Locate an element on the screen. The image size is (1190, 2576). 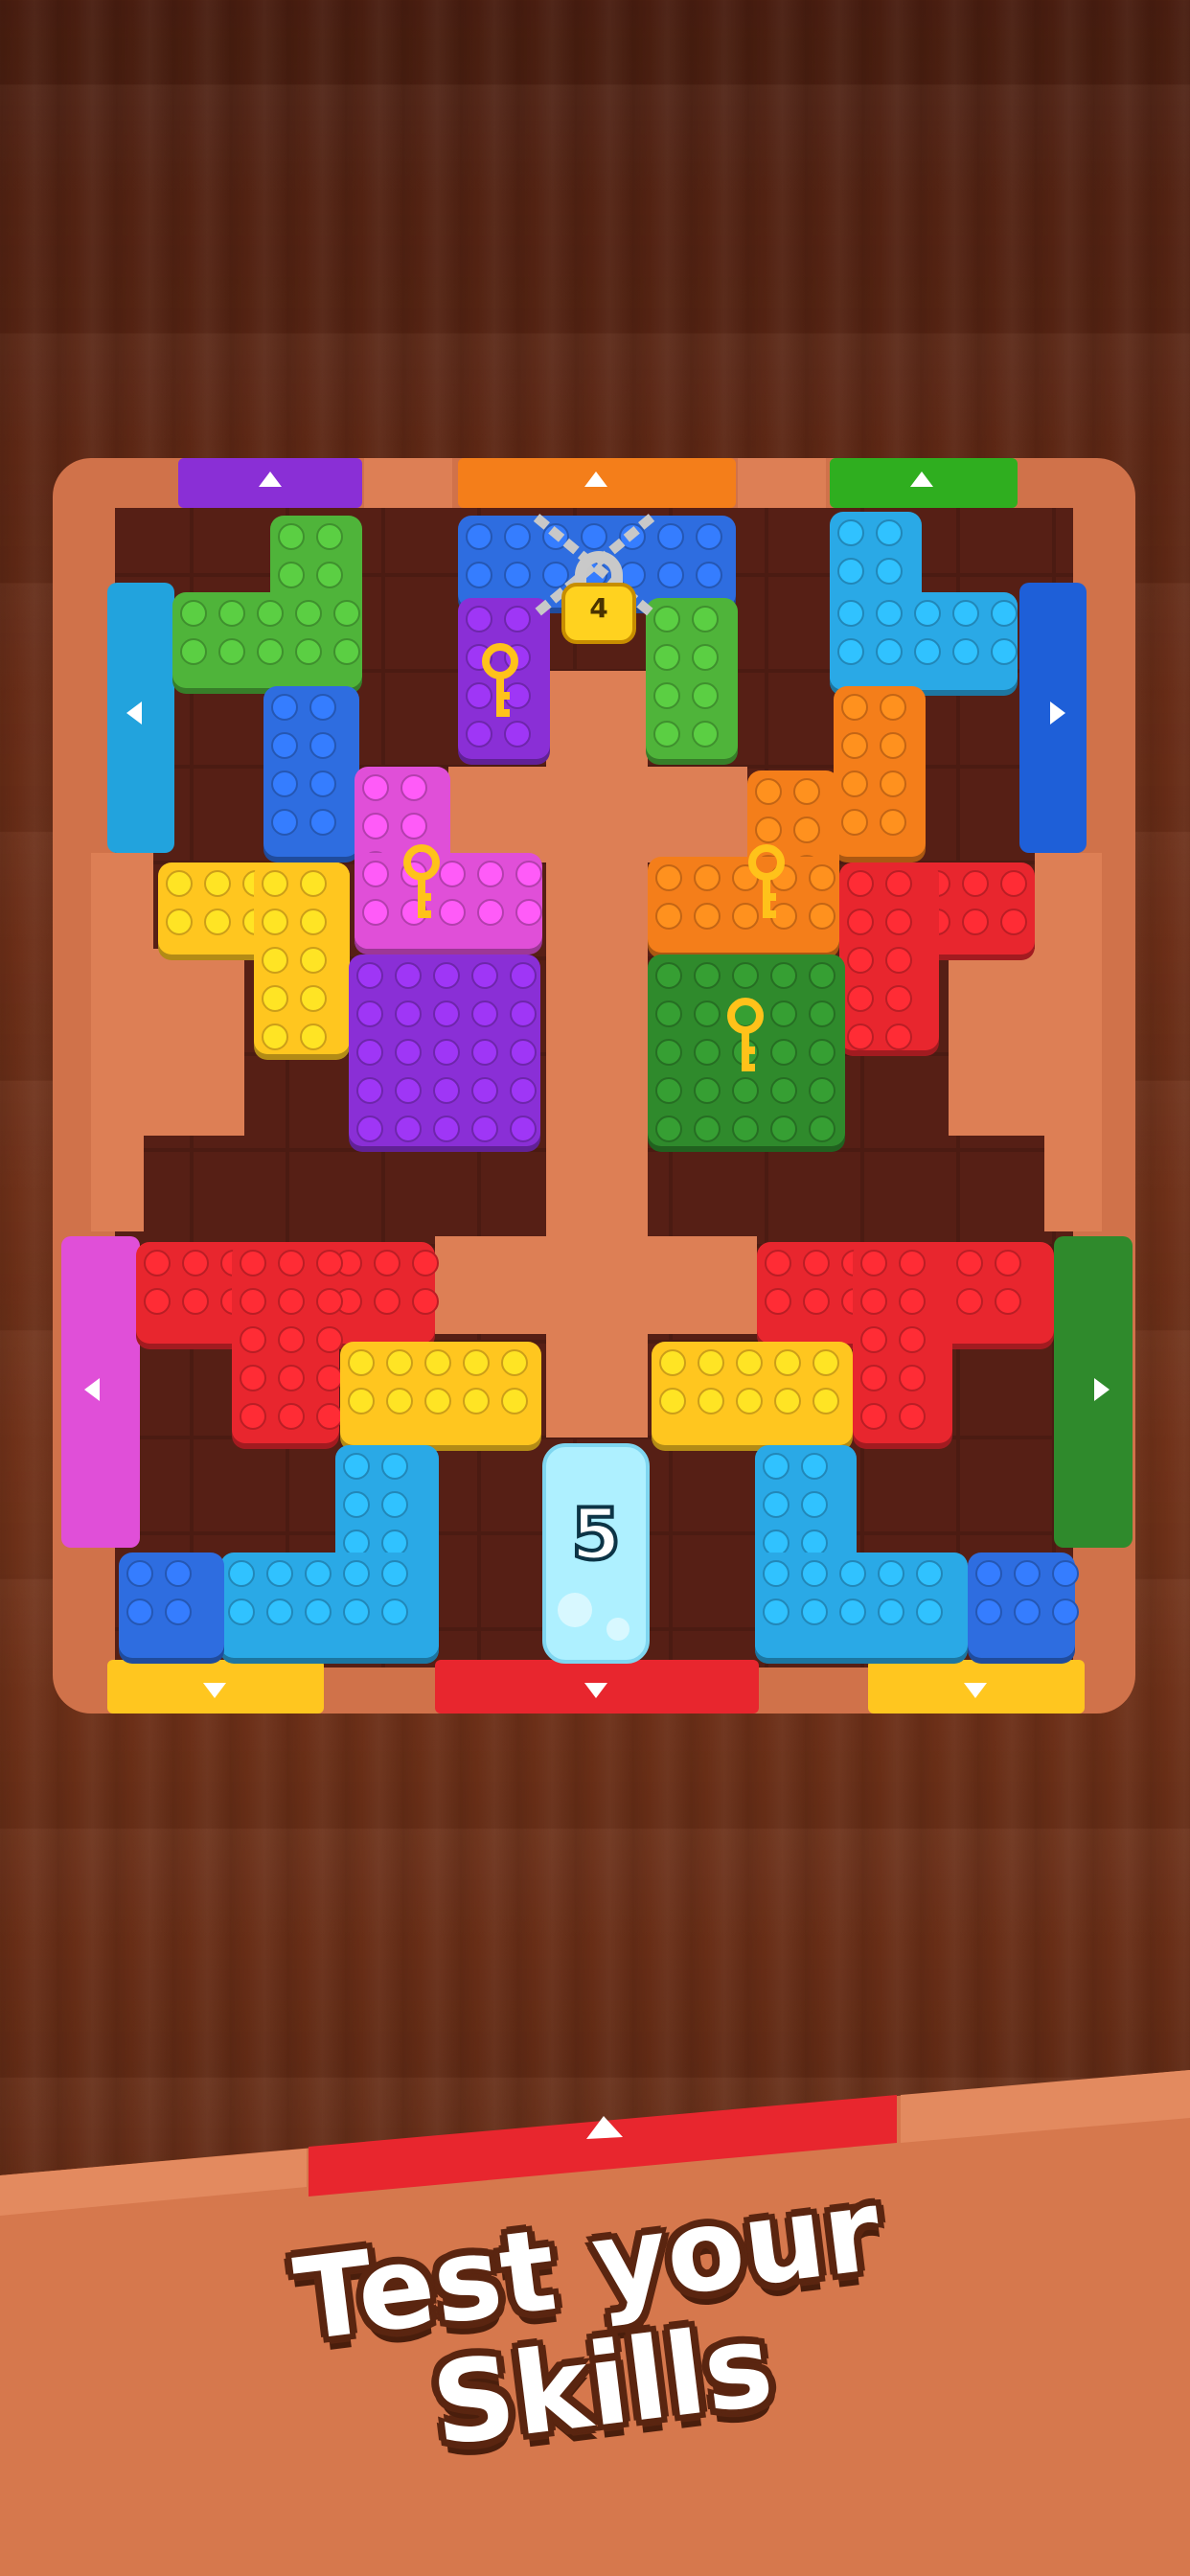
ice-count: 5 is located at coordinates (596, 1535).